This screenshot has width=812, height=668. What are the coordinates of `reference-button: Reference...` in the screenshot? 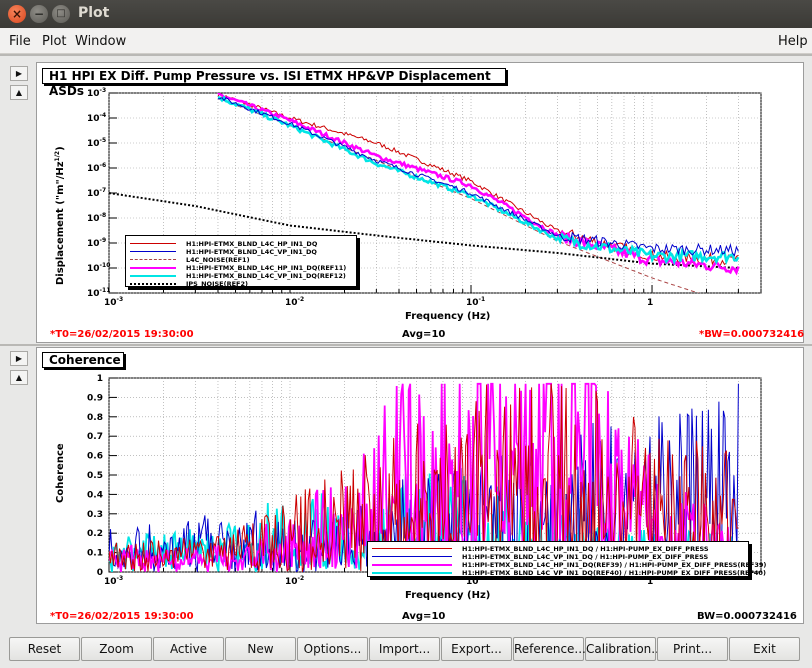 It's located at (549, 649).